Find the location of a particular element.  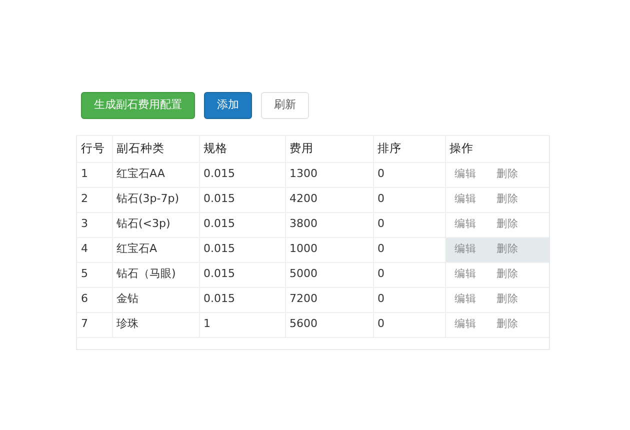

table-cell: 5600 is located at coordinates (329, 324).